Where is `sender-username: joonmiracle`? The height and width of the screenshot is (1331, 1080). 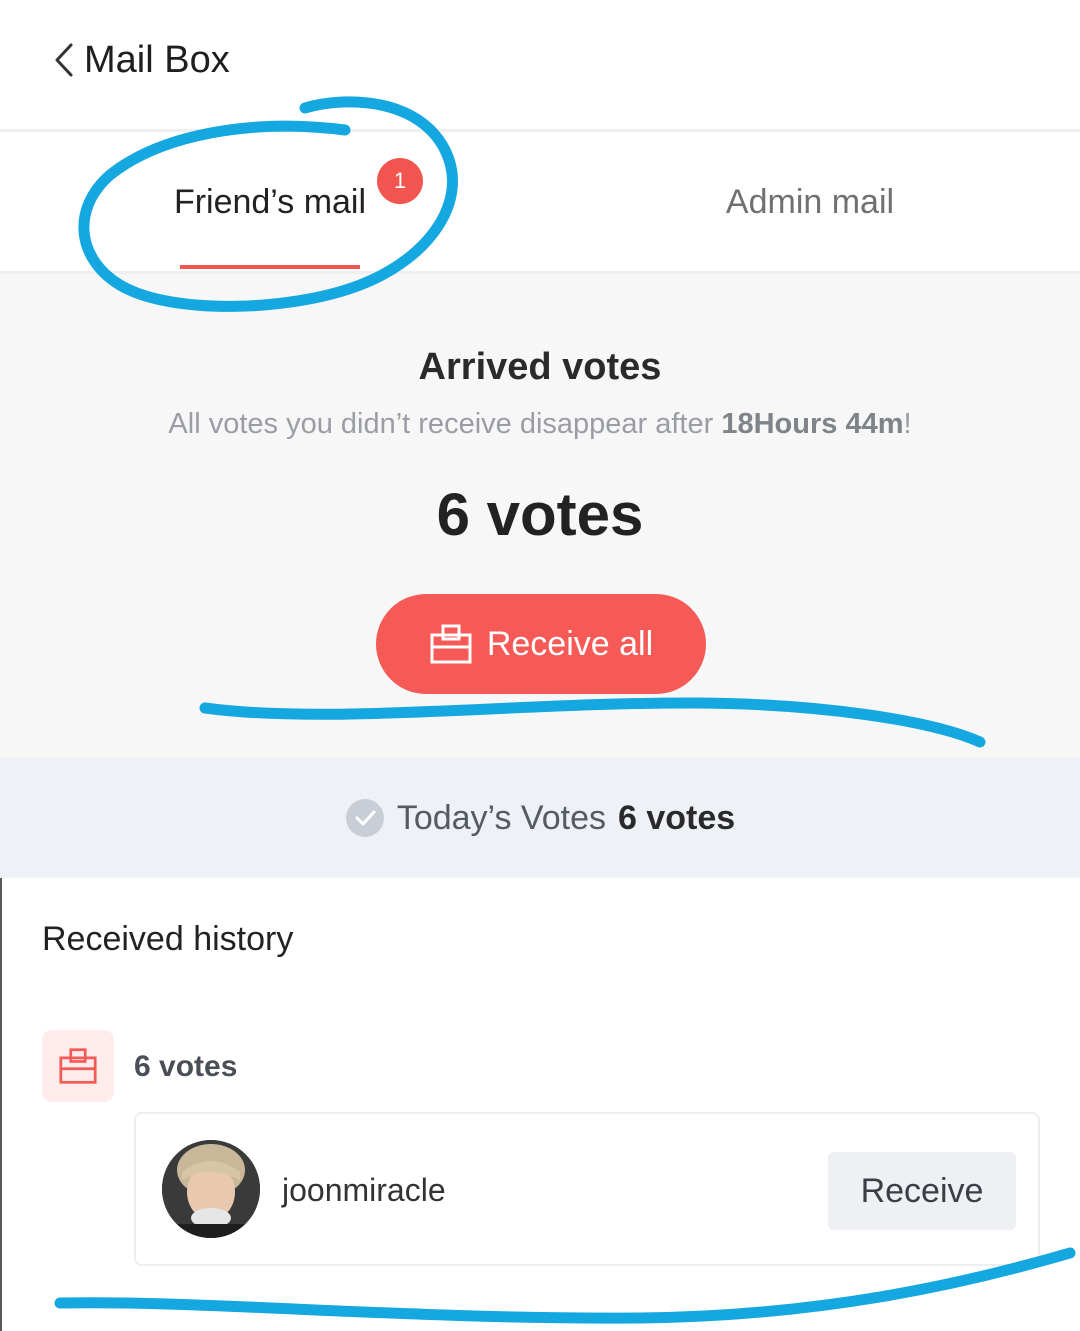
sender-username: joonmiracle is located at coordinates (364, 1190).